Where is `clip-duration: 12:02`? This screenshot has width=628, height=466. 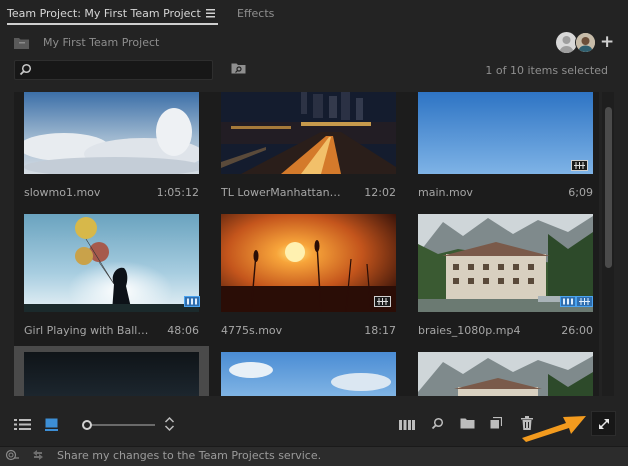 clip-duration: 12:02 is located at coordinates (380, 192).